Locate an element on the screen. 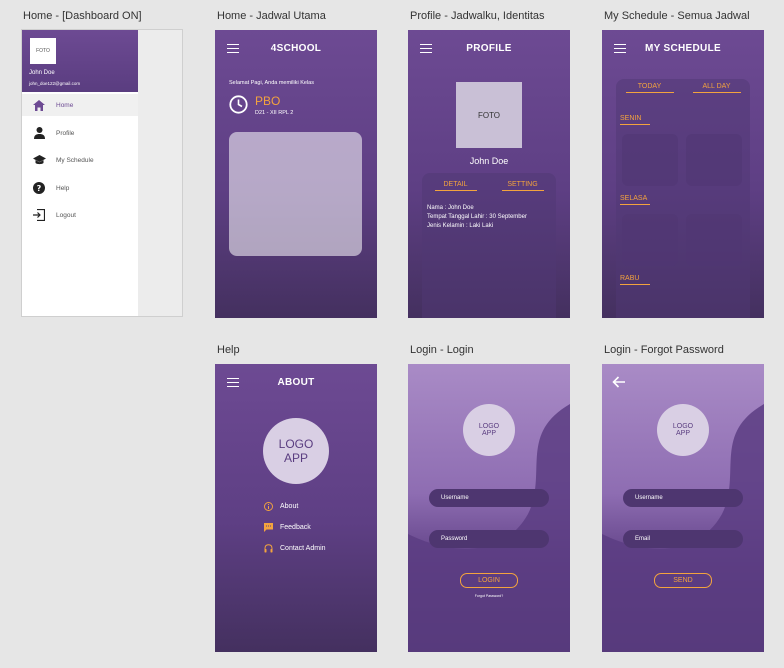 This screenshot has height=668, width=784. drawer-item-schedule: My Schedule is located at coordinates (80, 160).